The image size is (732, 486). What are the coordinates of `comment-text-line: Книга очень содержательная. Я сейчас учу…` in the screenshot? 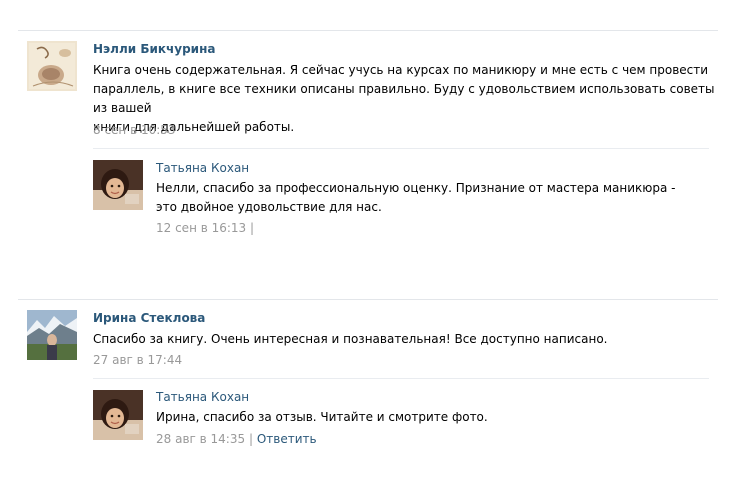 It's located at (401, 70).